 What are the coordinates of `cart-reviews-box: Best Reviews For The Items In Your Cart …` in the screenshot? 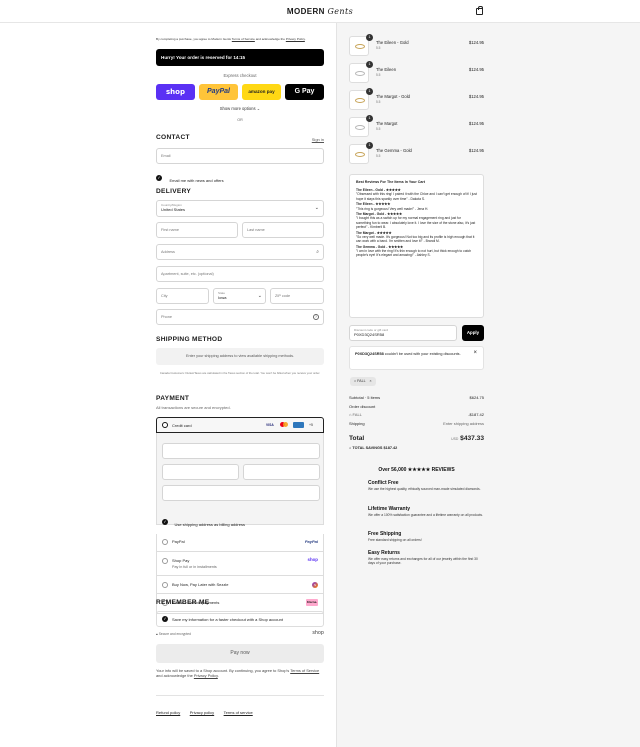 It's located at (416, 246).